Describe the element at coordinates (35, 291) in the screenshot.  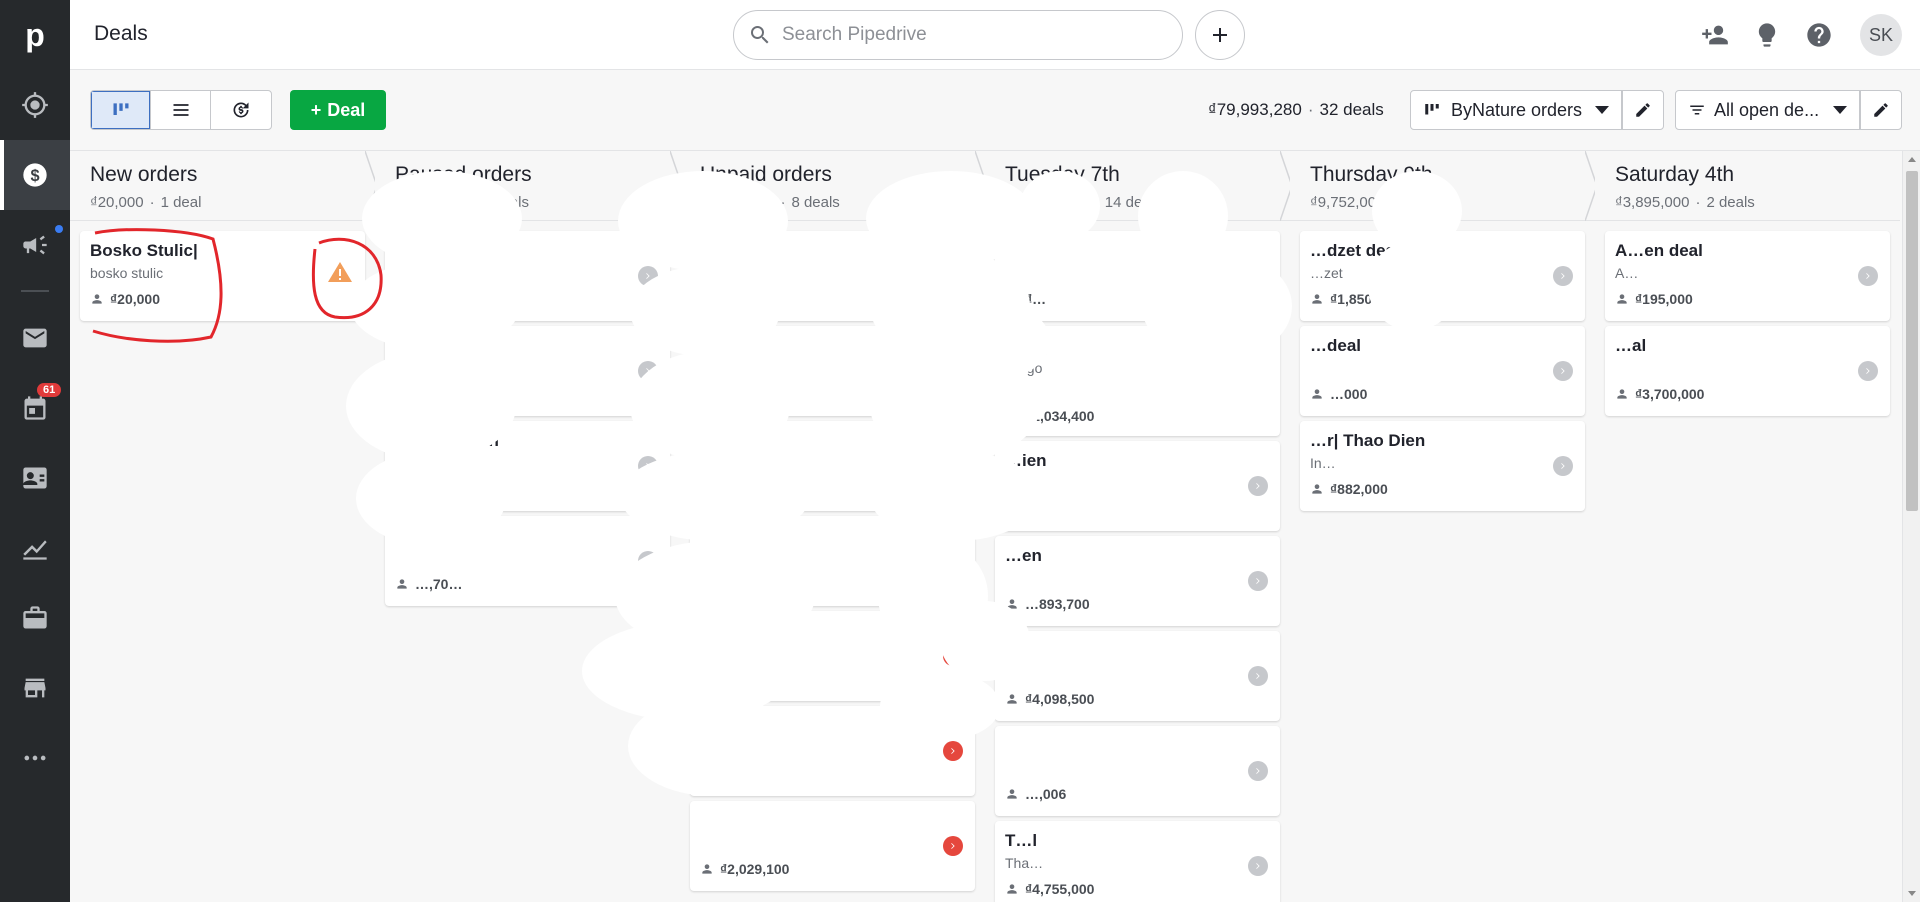
I see `sidebar-divider` at that location.